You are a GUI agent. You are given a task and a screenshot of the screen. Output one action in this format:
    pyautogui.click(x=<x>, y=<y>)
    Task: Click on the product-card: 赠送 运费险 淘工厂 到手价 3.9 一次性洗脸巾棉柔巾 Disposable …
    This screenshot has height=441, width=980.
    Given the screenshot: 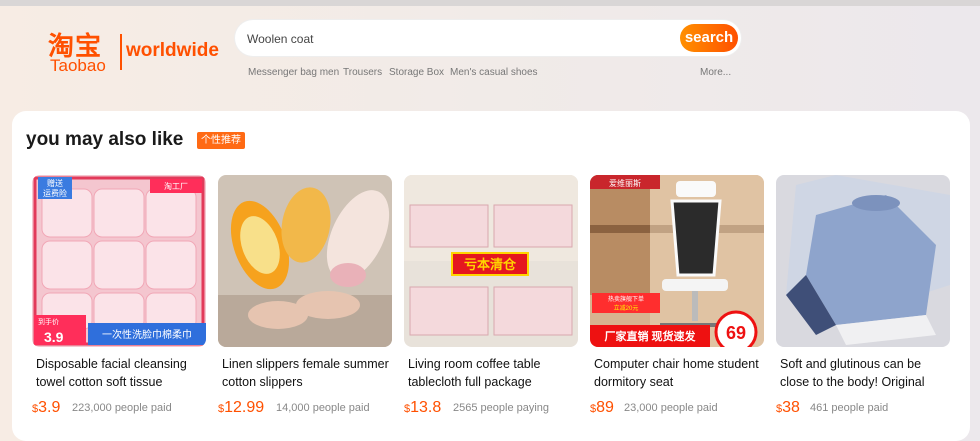 What is the action you would take?
    pyautogui.click(x=119, y=299)
    